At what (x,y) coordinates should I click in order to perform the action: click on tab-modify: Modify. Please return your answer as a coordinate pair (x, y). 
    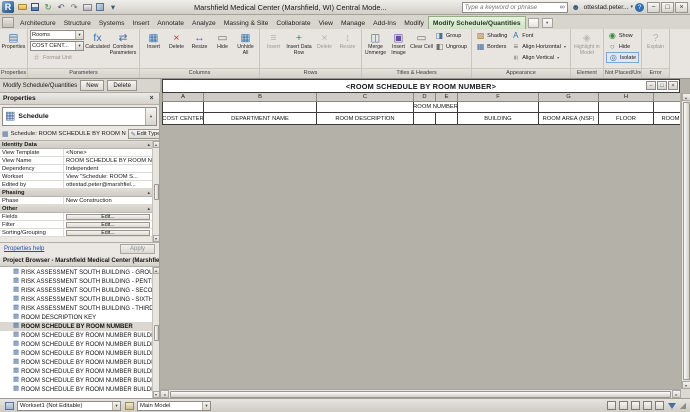
    Looking at the image, I should click on (414, 23).